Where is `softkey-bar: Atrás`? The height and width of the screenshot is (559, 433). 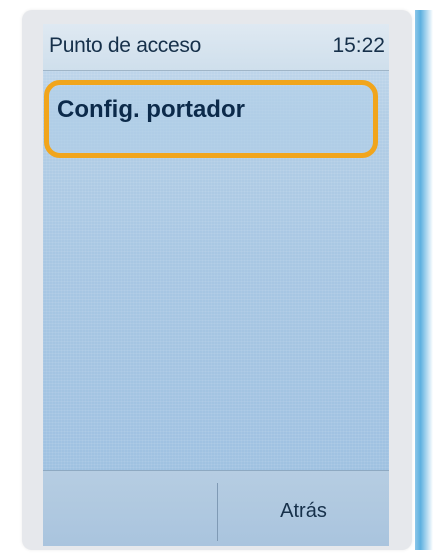
softkey-bar: Atrás is located at coordinates (216, 508).